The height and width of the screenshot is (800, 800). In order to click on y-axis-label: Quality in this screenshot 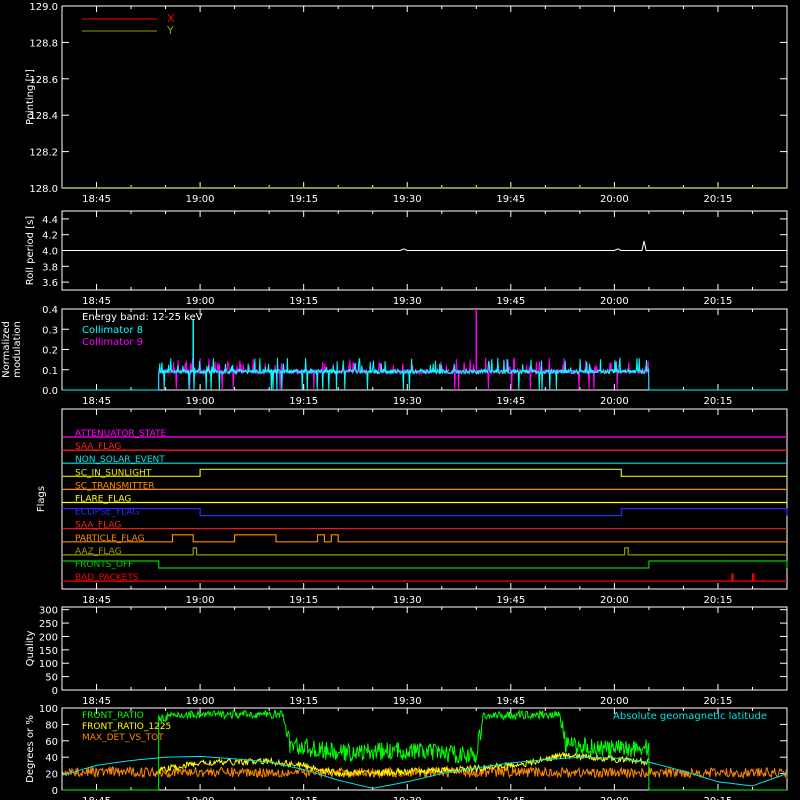, I will do `click(30, 649)`.